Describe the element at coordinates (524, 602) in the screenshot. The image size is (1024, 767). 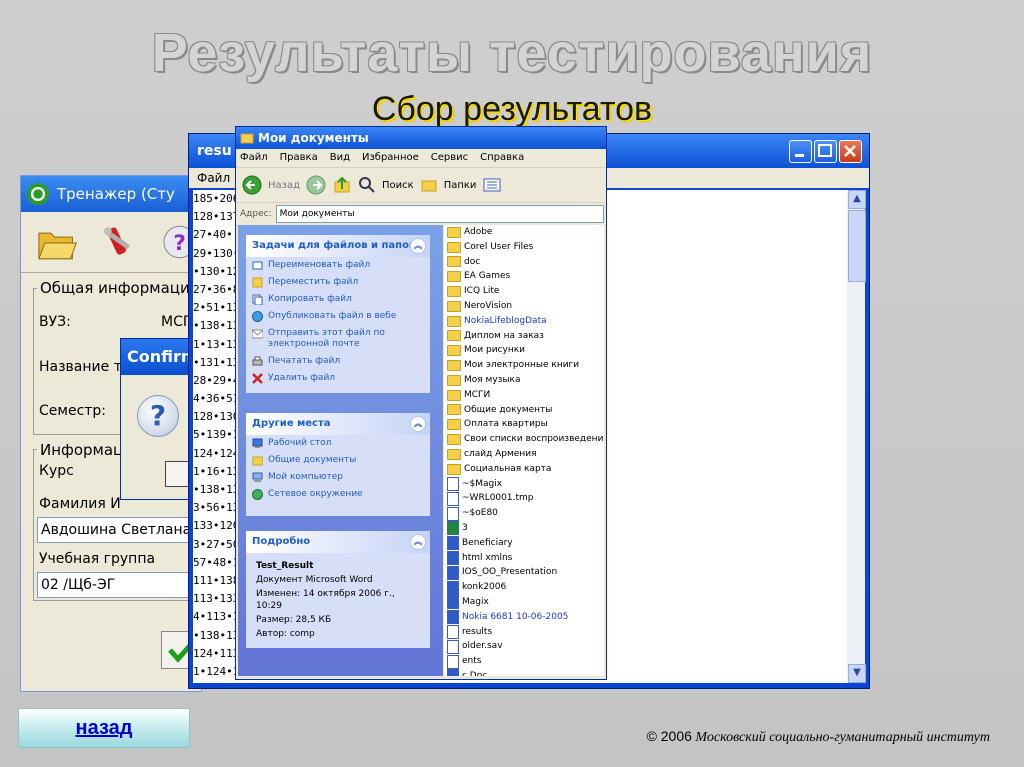
I see `file-list-item: Magix` at that location.